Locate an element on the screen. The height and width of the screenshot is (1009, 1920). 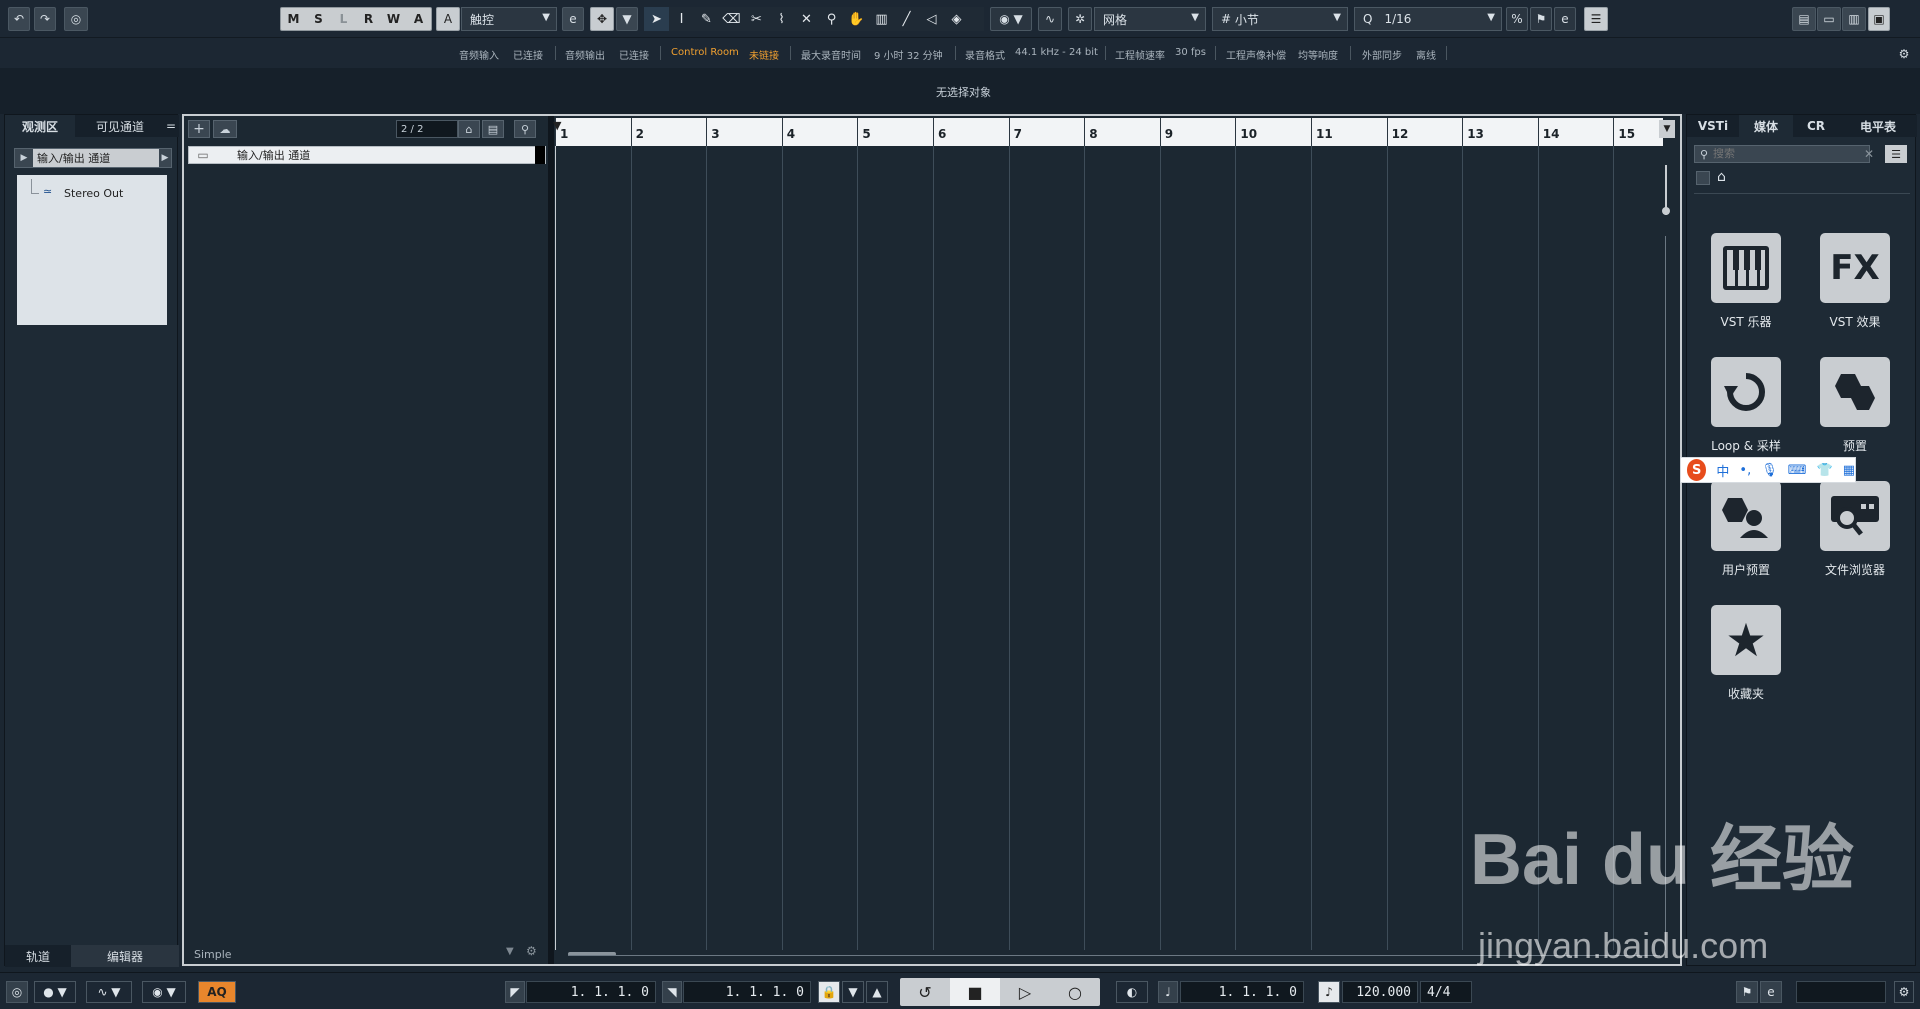
transport-settings-button: ⚙ is located at coordinates (1904, 992).